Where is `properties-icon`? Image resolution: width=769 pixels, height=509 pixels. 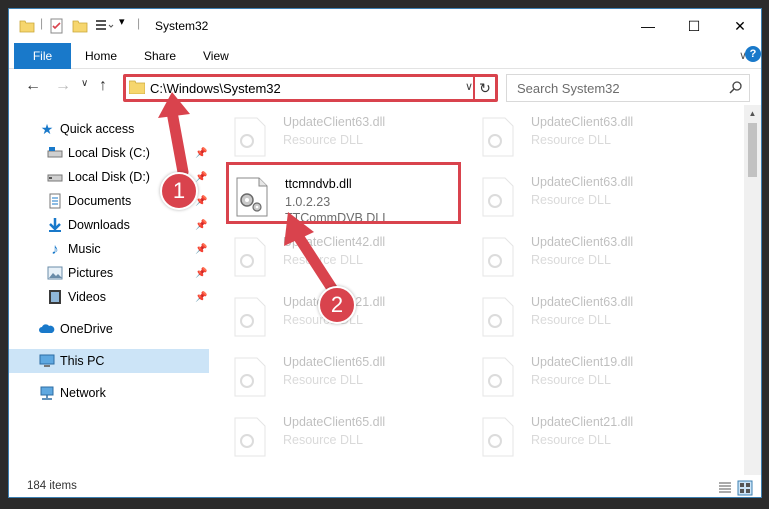
properties-icon is located at coordinates (57, 26).